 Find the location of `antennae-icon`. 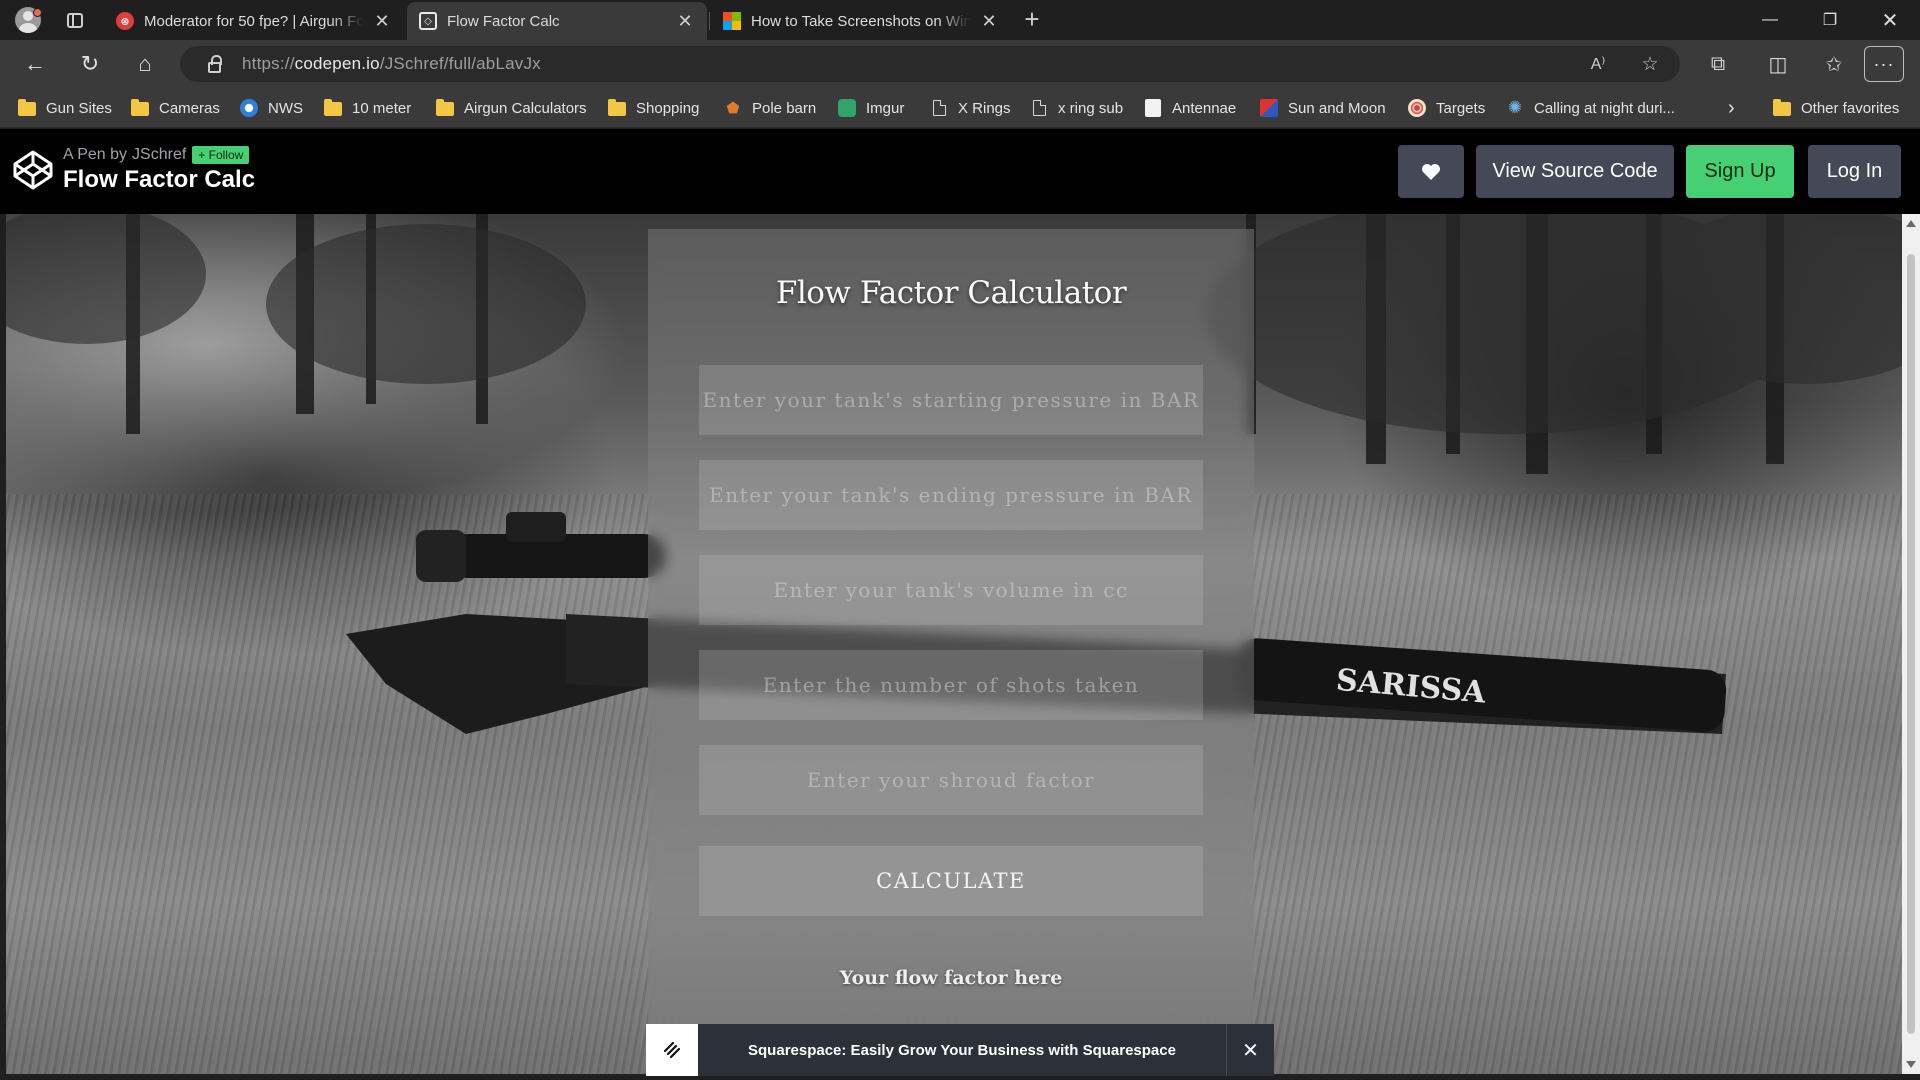

antennae-icon is located at coordinates (1153, 108).